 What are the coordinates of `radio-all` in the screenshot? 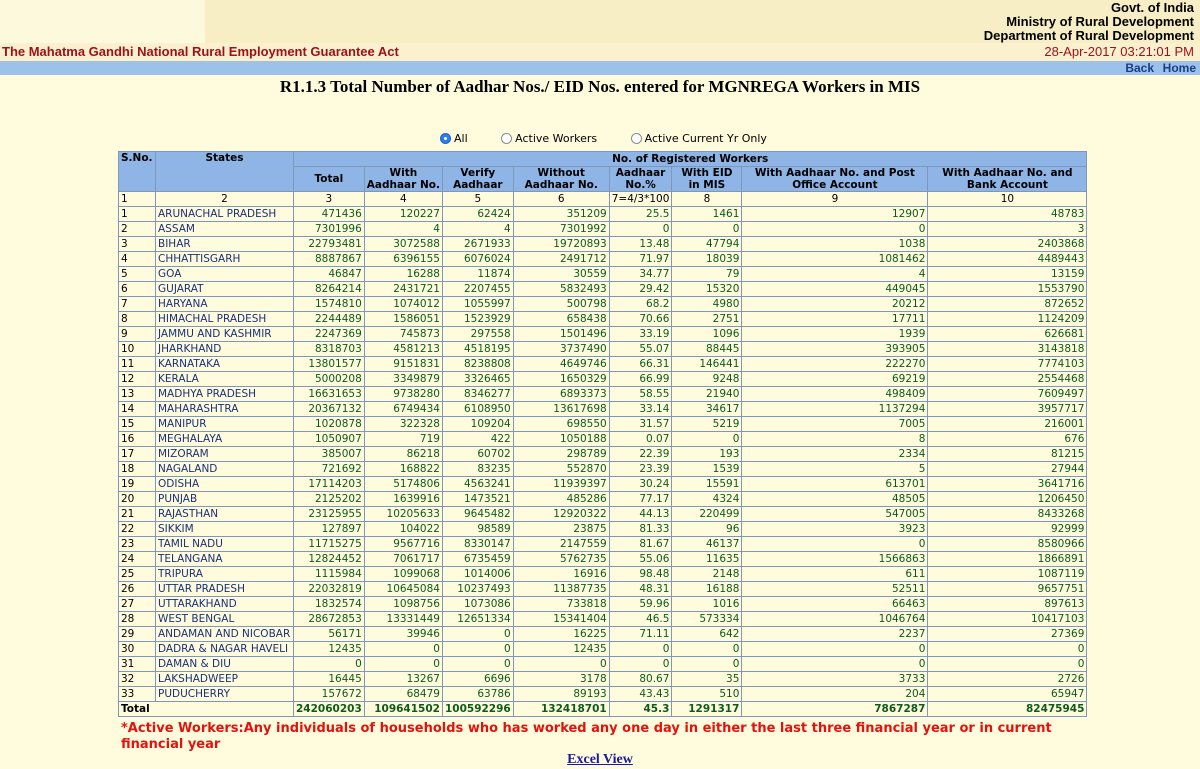 It's located at (445, 138).